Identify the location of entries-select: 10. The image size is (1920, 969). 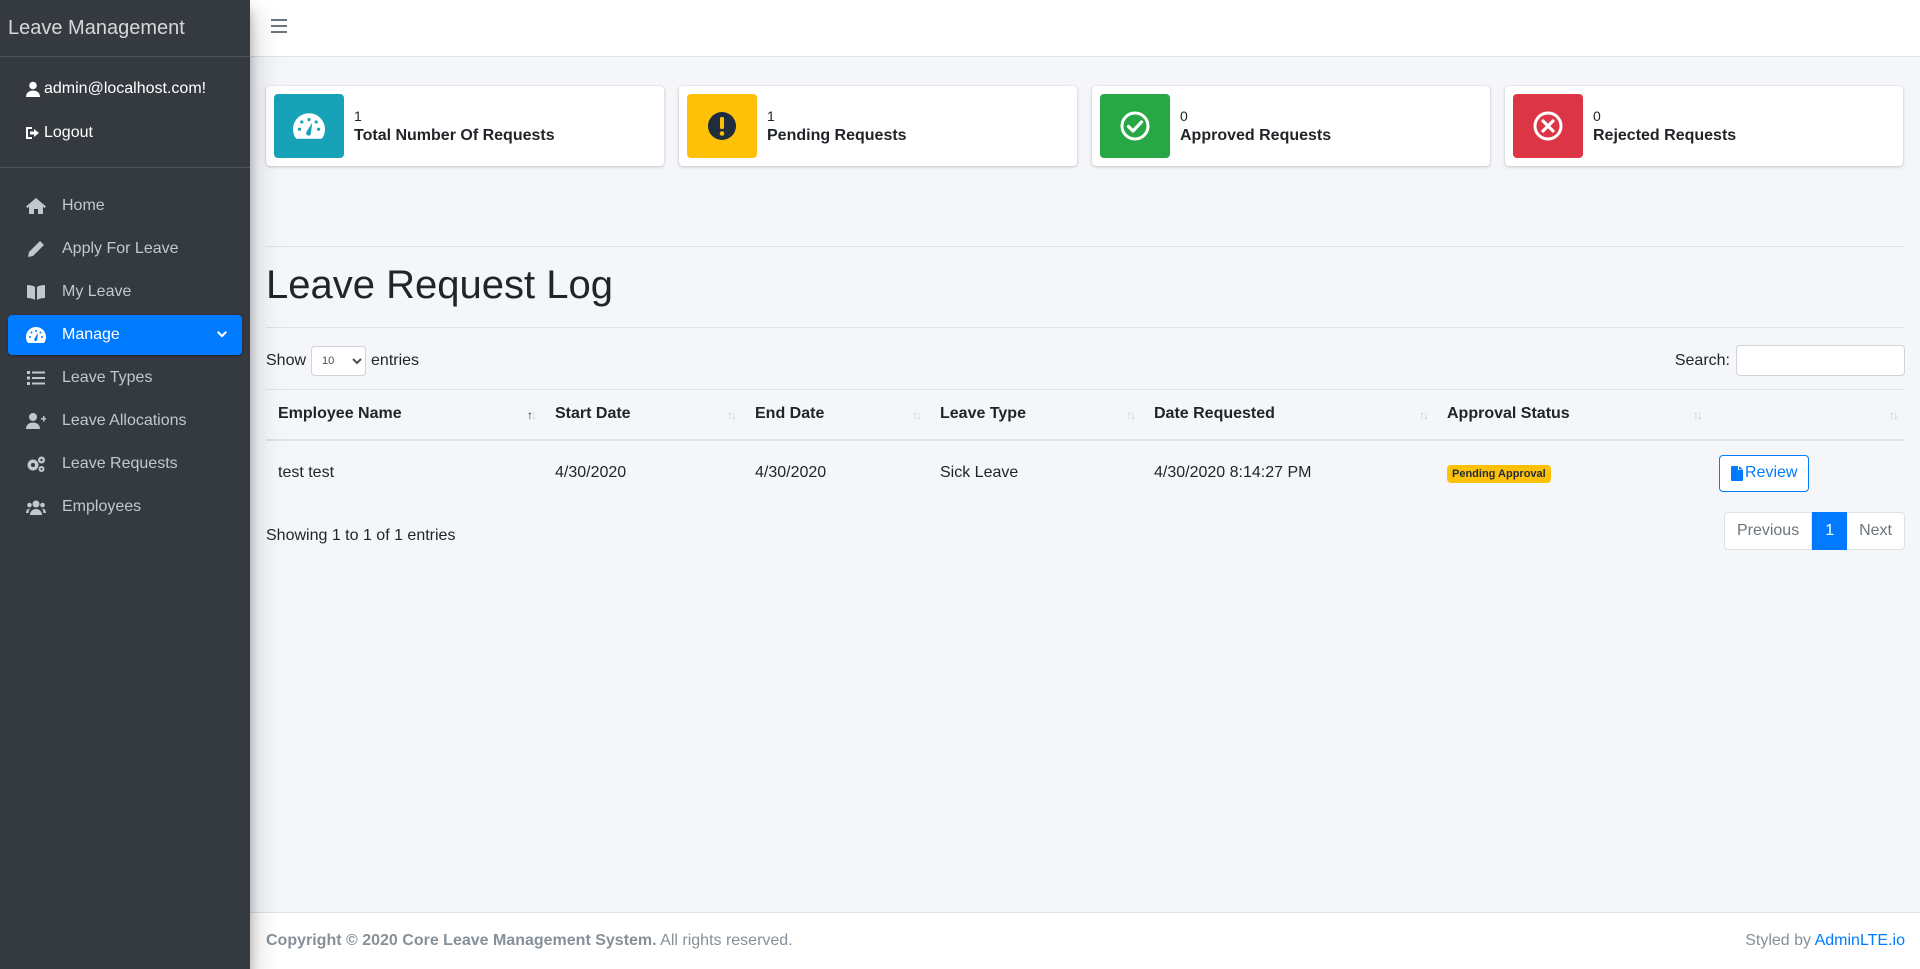
(339, 361).